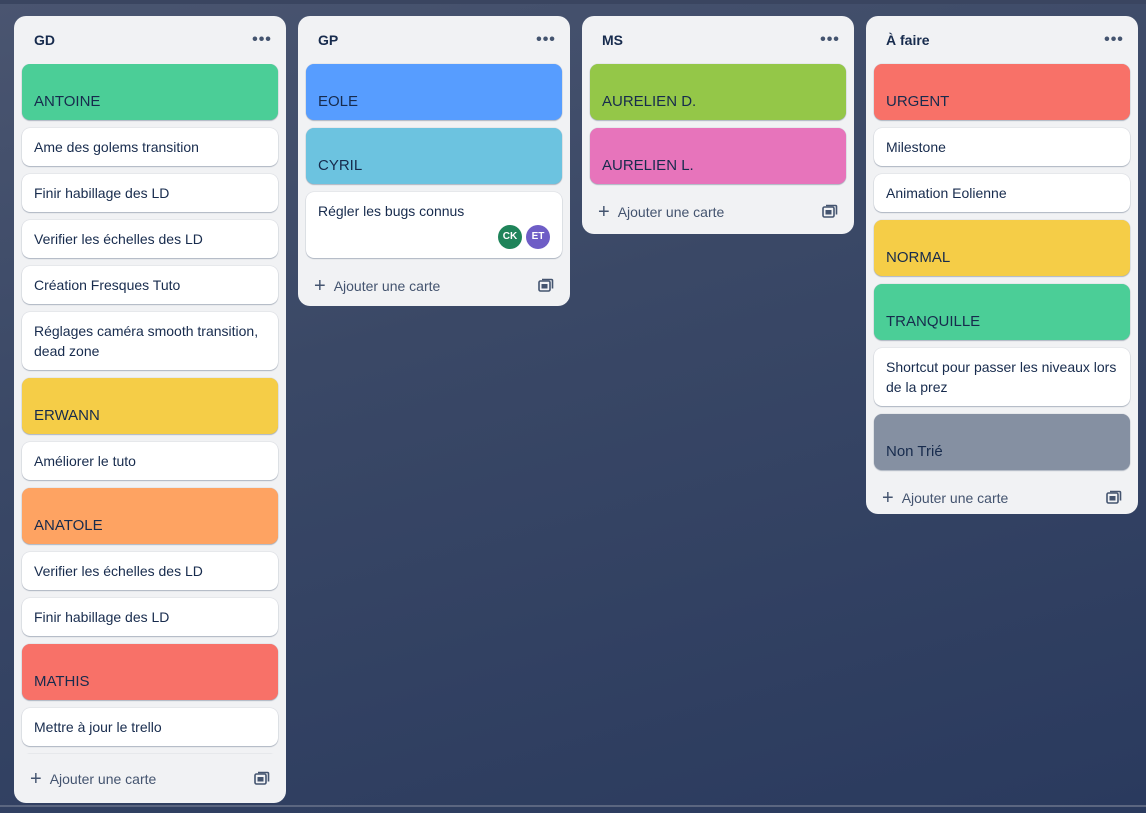 This screenshot has width=1146, height=813. I want to click on label-card: ANTOINE, so click(150, 92).